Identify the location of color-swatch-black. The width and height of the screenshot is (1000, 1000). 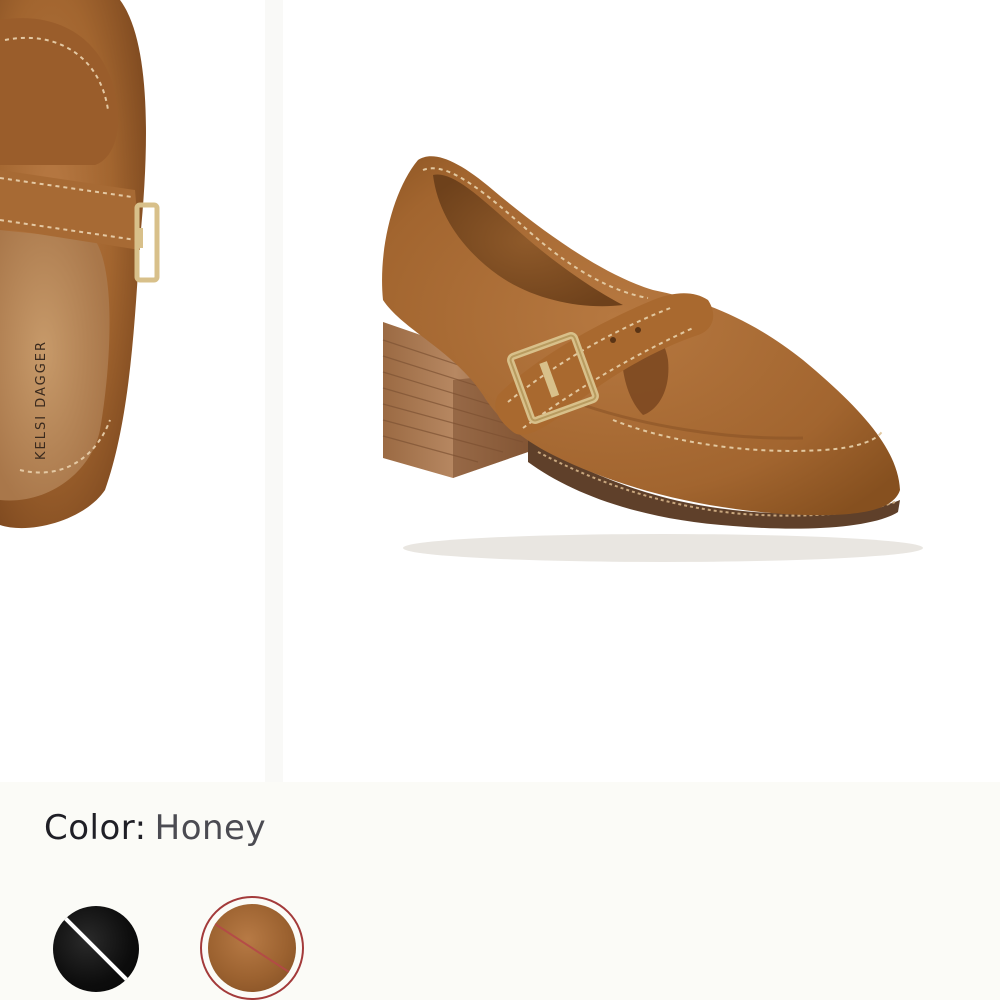
(96, 949).